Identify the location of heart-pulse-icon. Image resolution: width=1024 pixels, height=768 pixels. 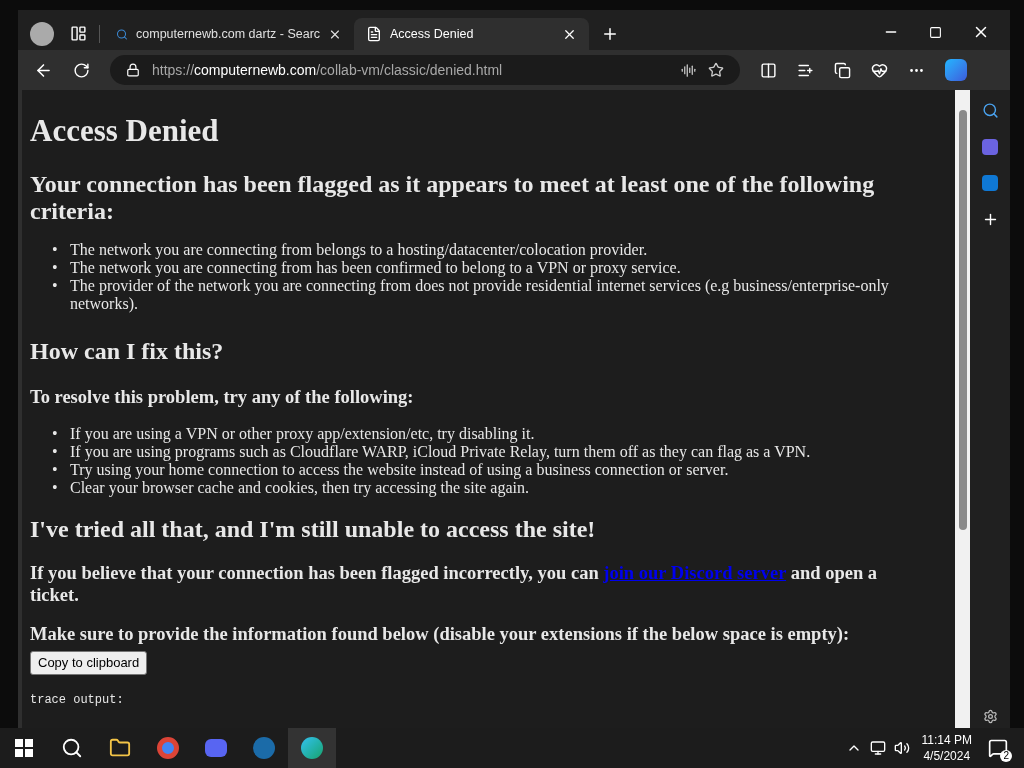
(879, 70).